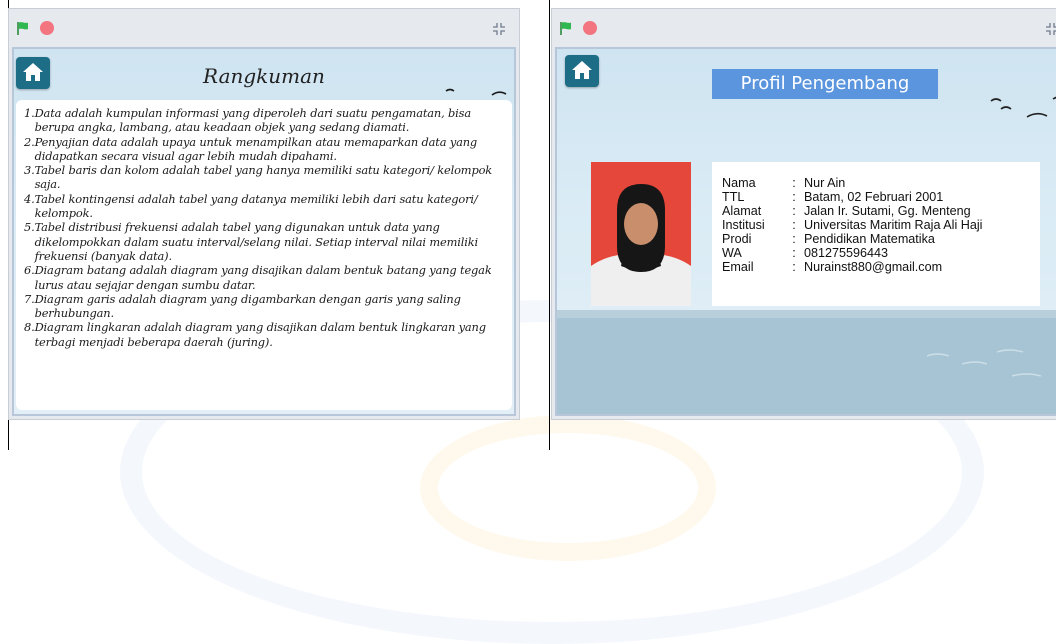 The width and height of the screenshot is (1056, 644). Describe the element at coordinates (264, 27) in the screenshot. I see `left-toolbar` at that location.